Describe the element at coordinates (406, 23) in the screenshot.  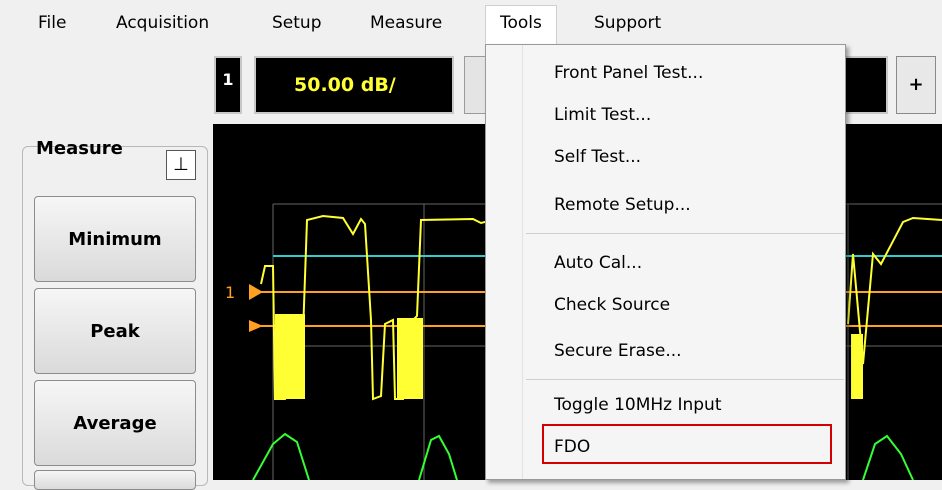
I see `menu-measure: Measure` at that location.